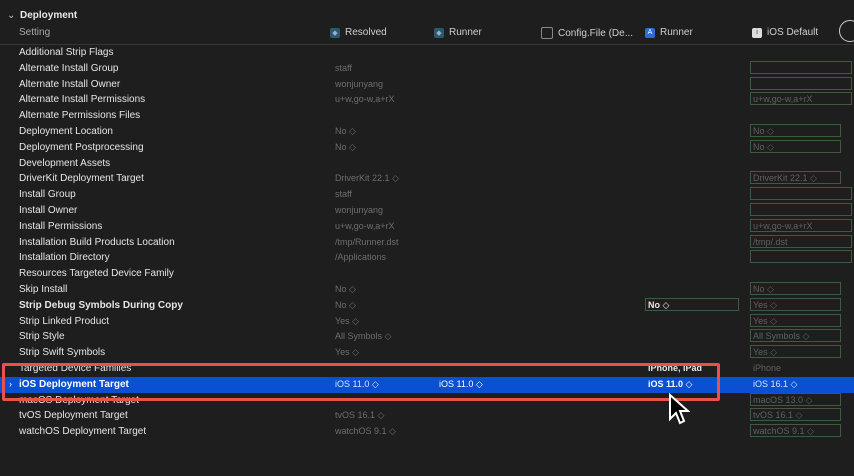  Describe the element at coordinates (783, 431) in the screenshot. I see `ios-default-value: watchOS 9.1 ◇` at that location.